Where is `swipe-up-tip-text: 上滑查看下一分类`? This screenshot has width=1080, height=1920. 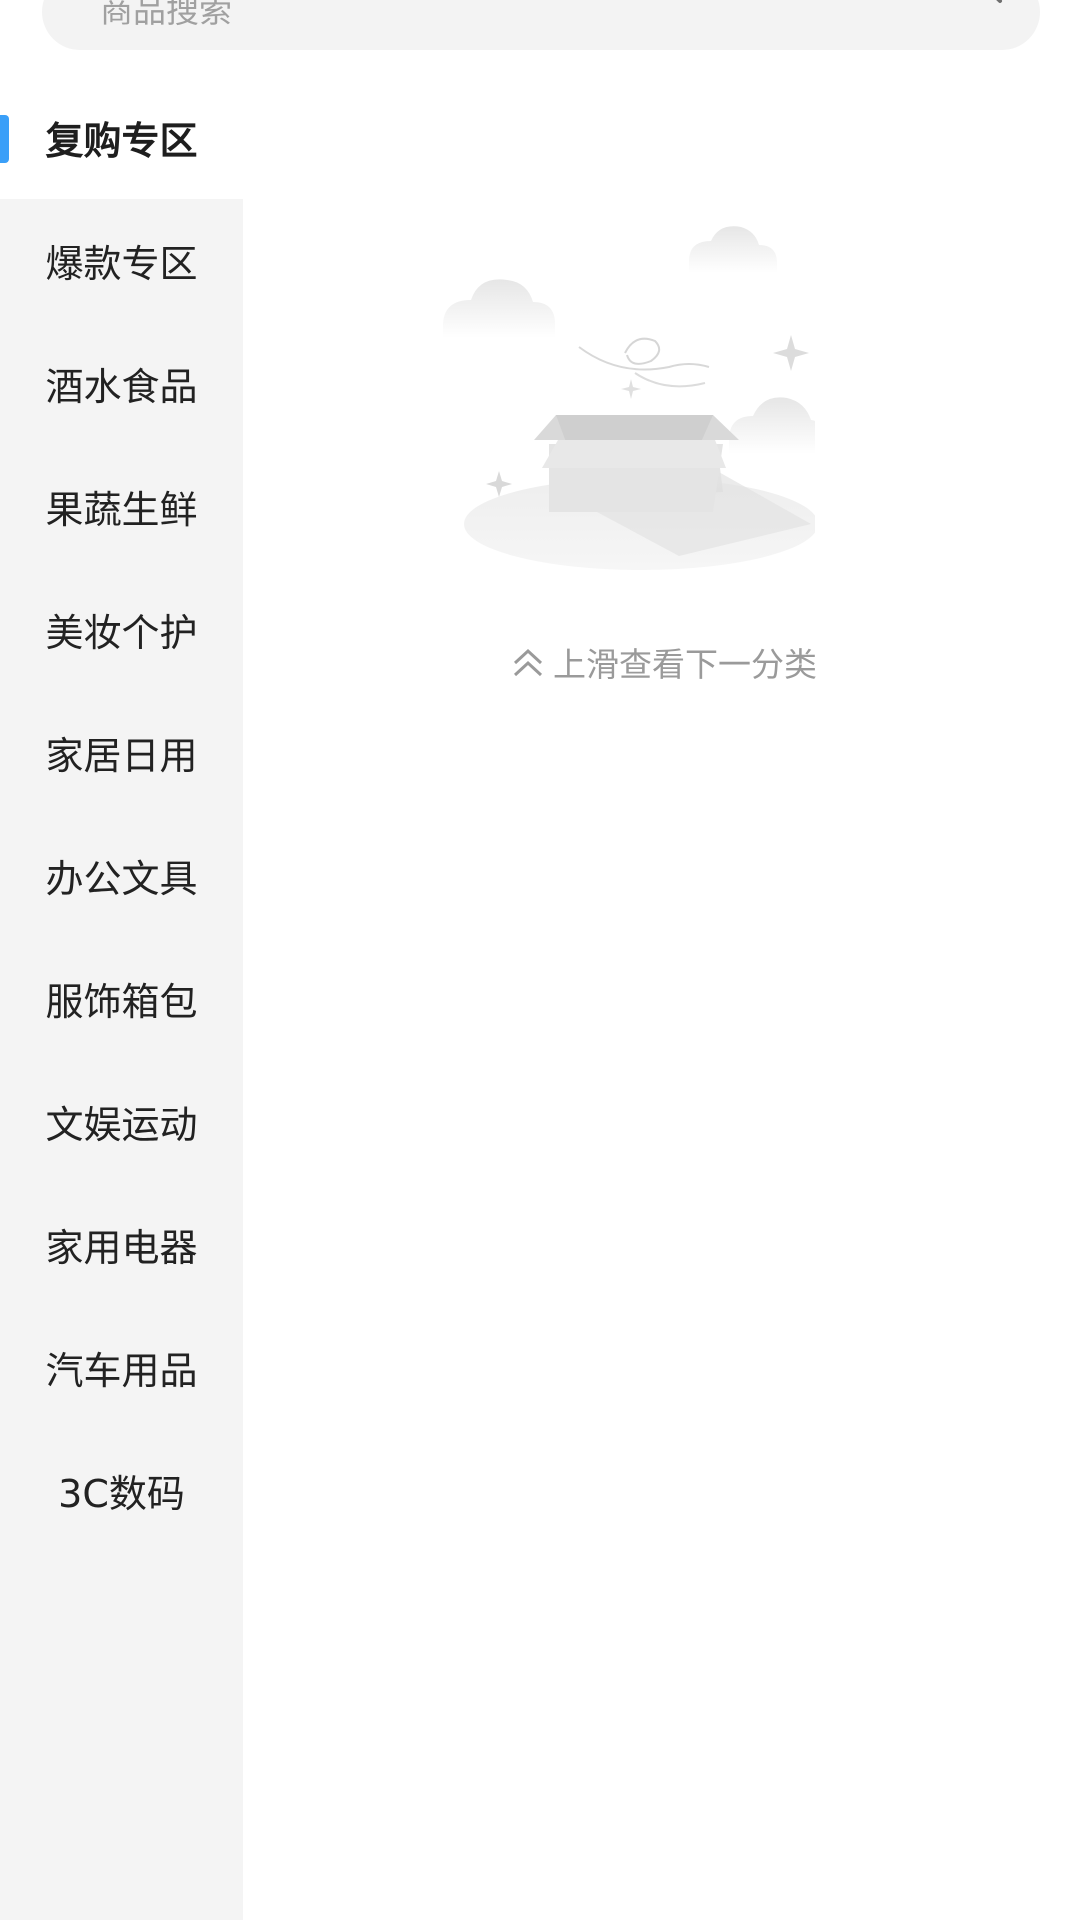 swipe-up-tip-text: 上滑查看下一分类 is located at coordinates (685, 664).